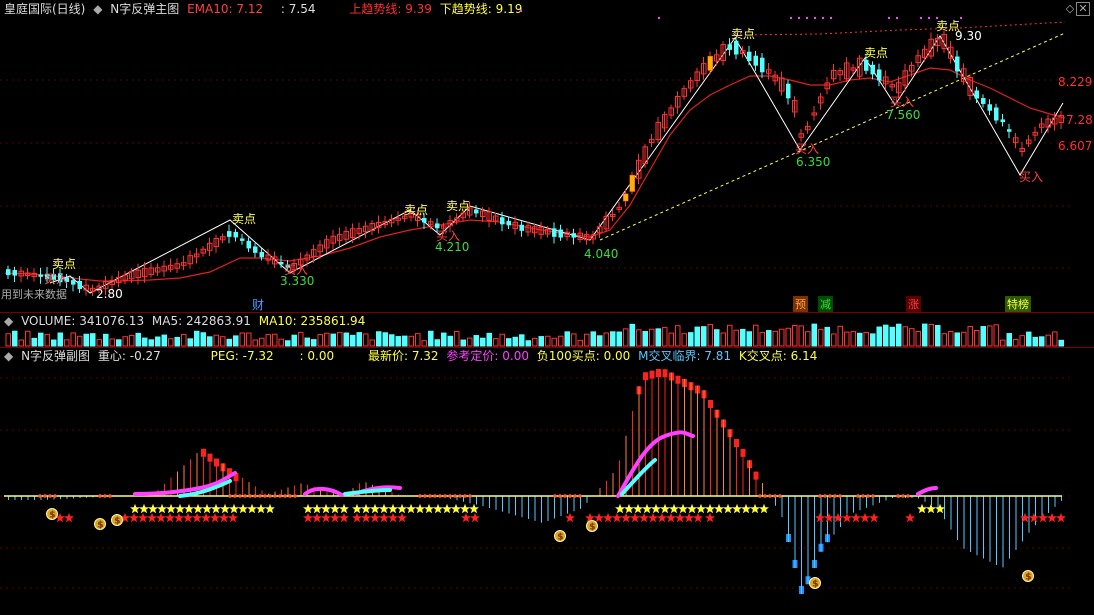  What do you see at coordinates (56, 279) in the screenshot?
I see `buy-point-label: 买入` at bounding box center [56, 279].